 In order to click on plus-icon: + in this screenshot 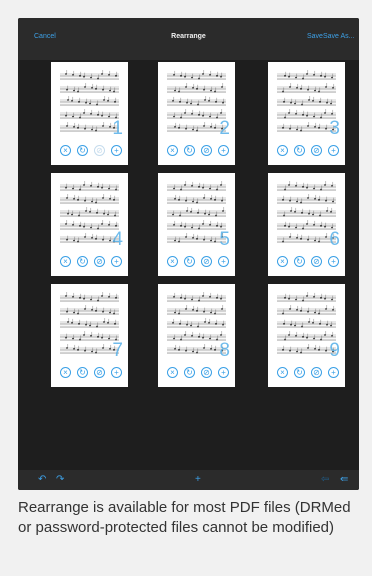, I will do `click(198, 479)`.